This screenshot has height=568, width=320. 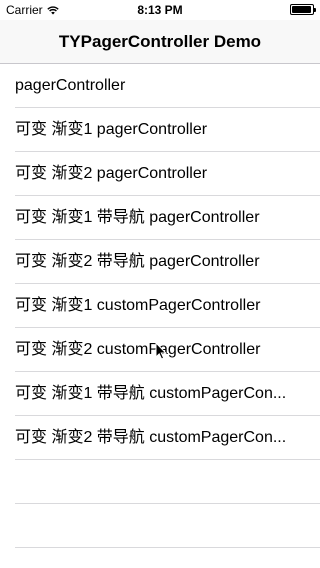 I want to click on status-right, so click(x=303, y=9).